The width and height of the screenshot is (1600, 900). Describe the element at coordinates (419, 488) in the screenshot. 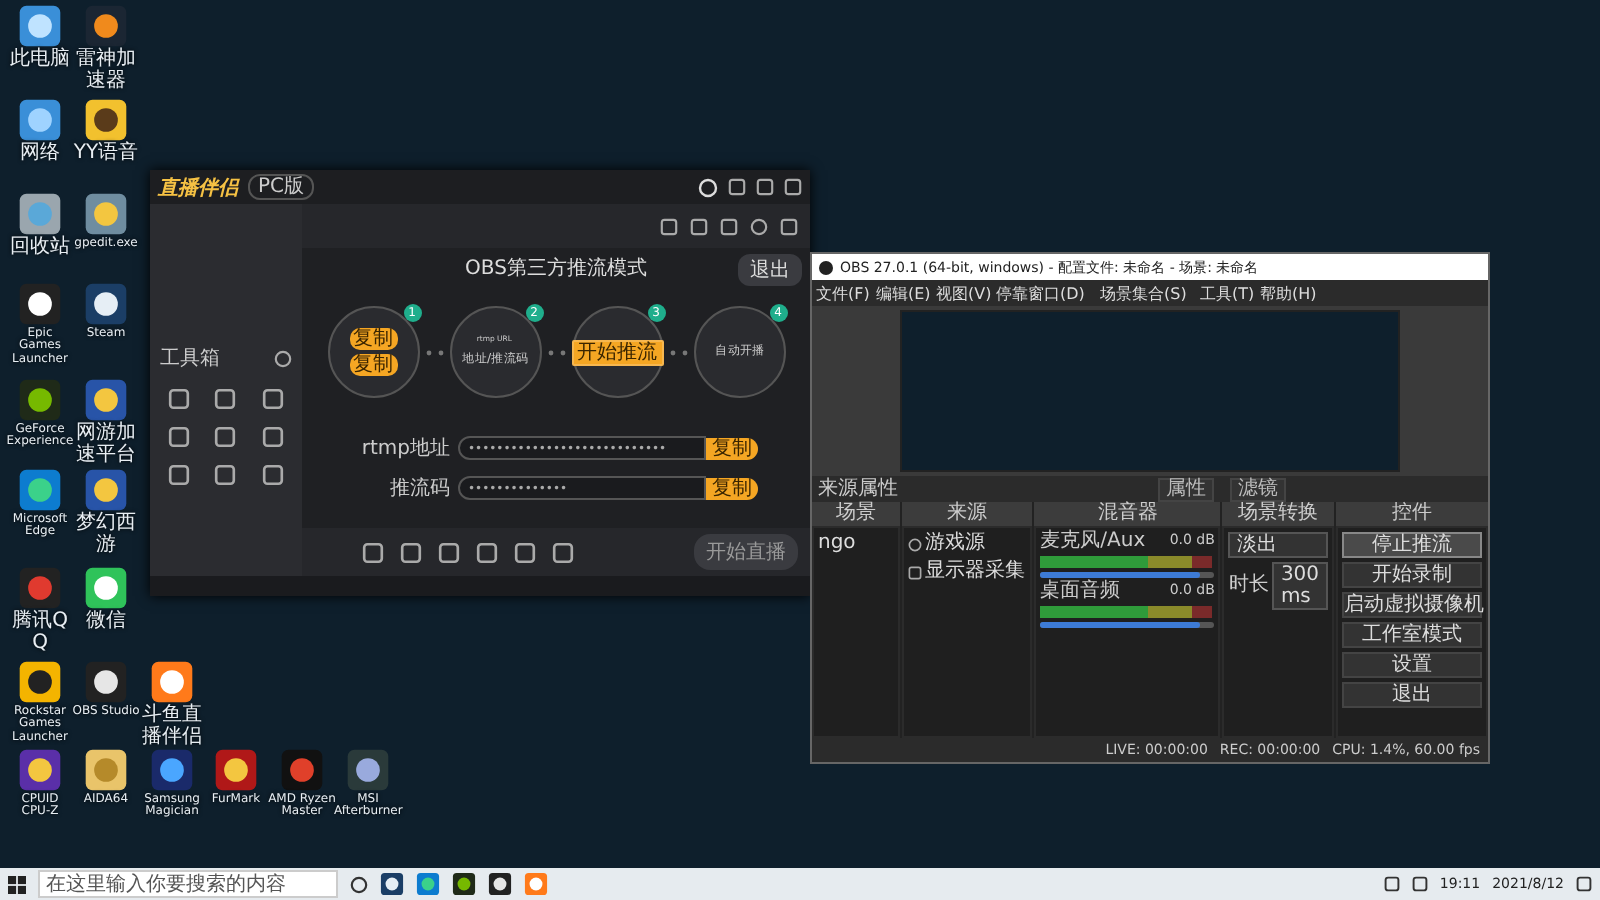

I see `field-label: 推流码` at that location.